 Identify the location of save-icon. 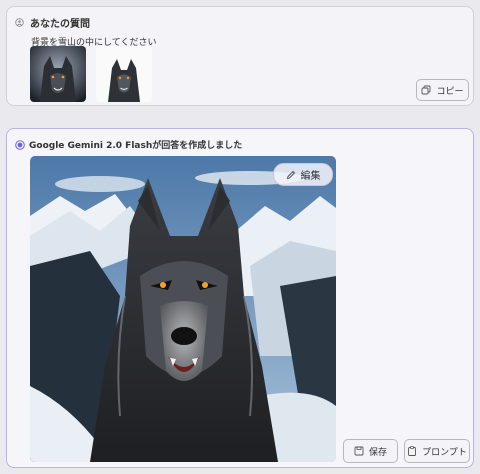
(359, 451).